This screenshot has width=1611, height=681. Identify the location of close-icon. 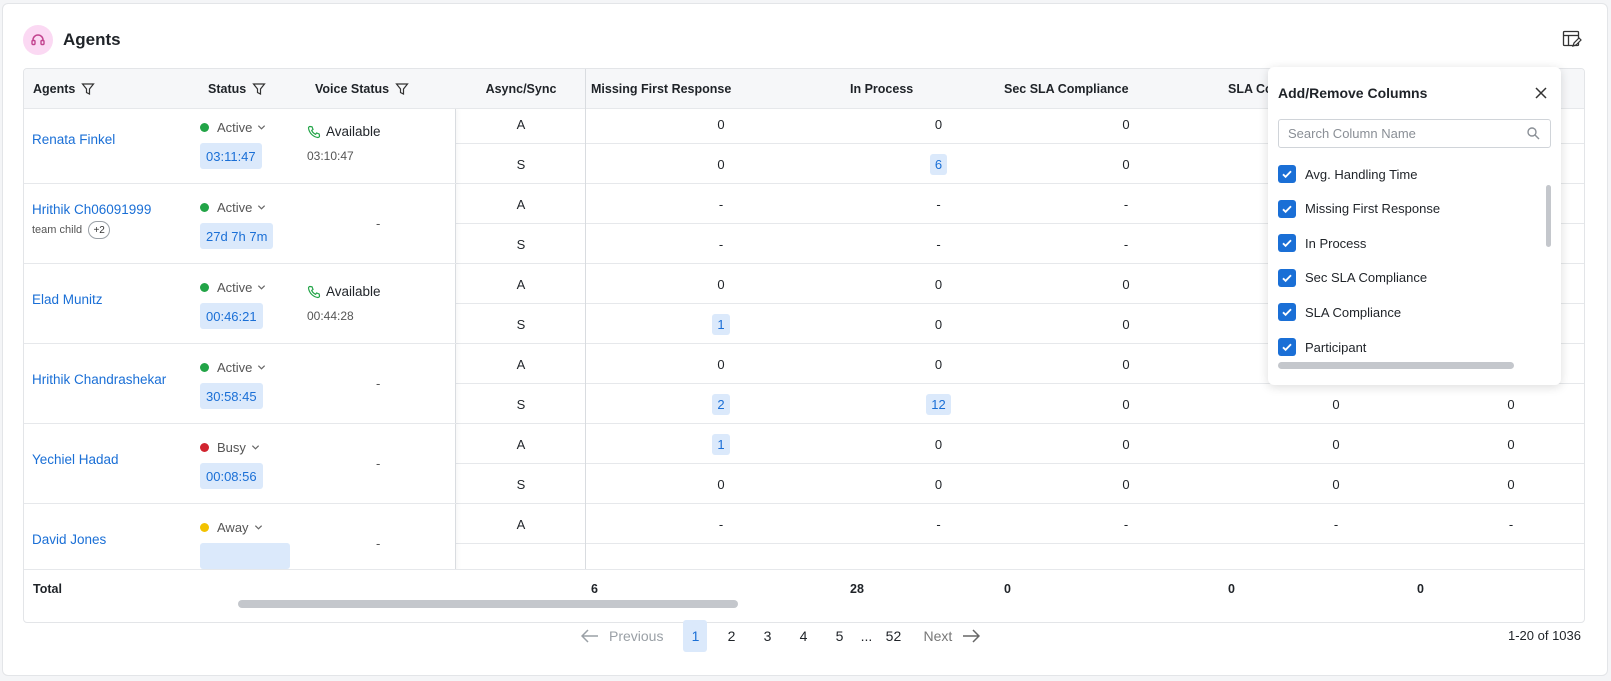
(1541, 93).